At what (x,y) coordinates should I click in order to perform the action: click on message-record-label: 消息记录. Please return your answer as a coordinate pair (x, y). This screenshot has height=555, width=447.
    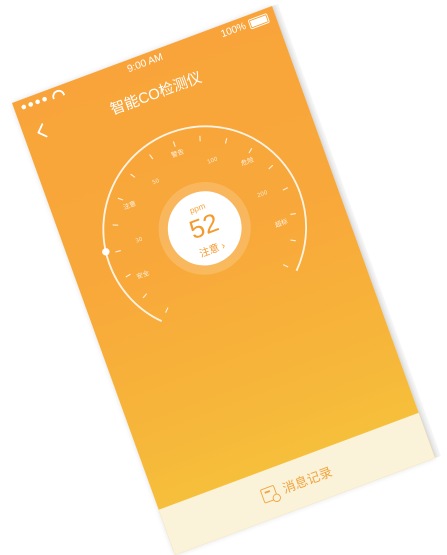
    Looking at the image, I should click on (307, 480).